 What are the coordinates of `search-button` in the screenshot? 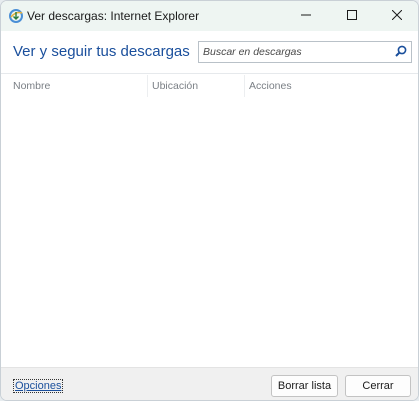 It's located at (400, 52).